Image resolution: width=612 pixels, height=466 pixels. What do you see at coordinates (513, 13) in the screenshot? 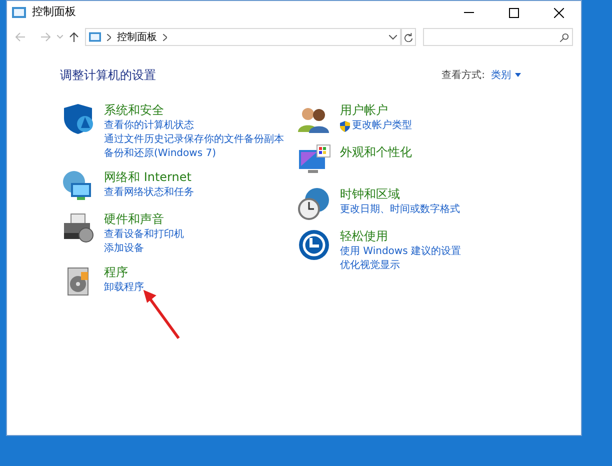
I see `maximize-icon` at bounding box center [513, 13].